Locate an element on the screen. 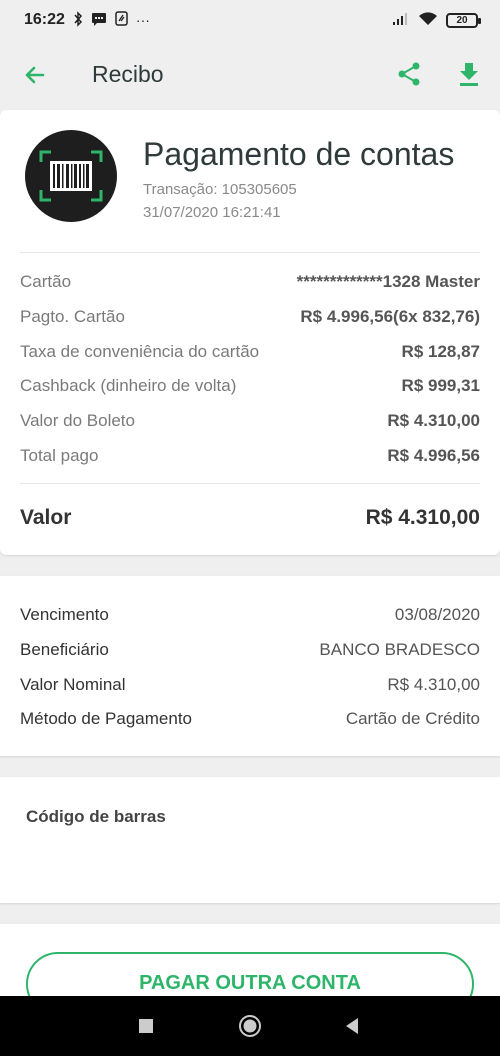  status-left: 16:22 ··· is located at coordinates (87, 20).